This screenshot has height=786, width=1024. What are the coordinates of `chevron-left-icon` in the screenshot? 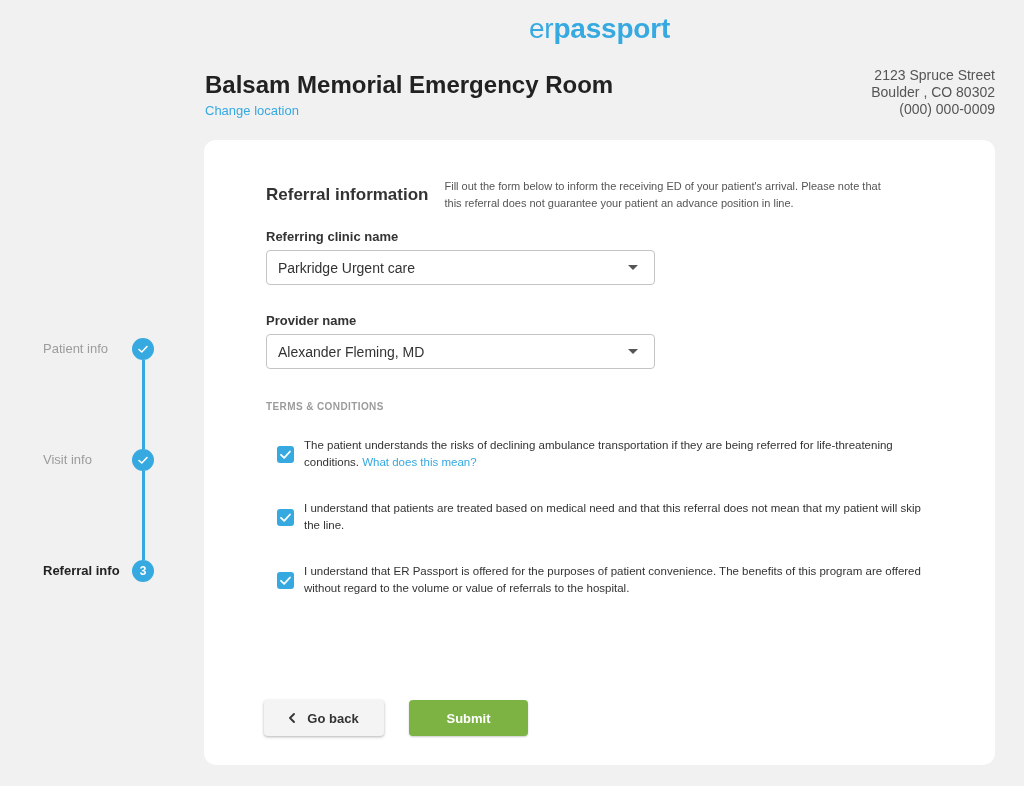 It's located at (292, 718).